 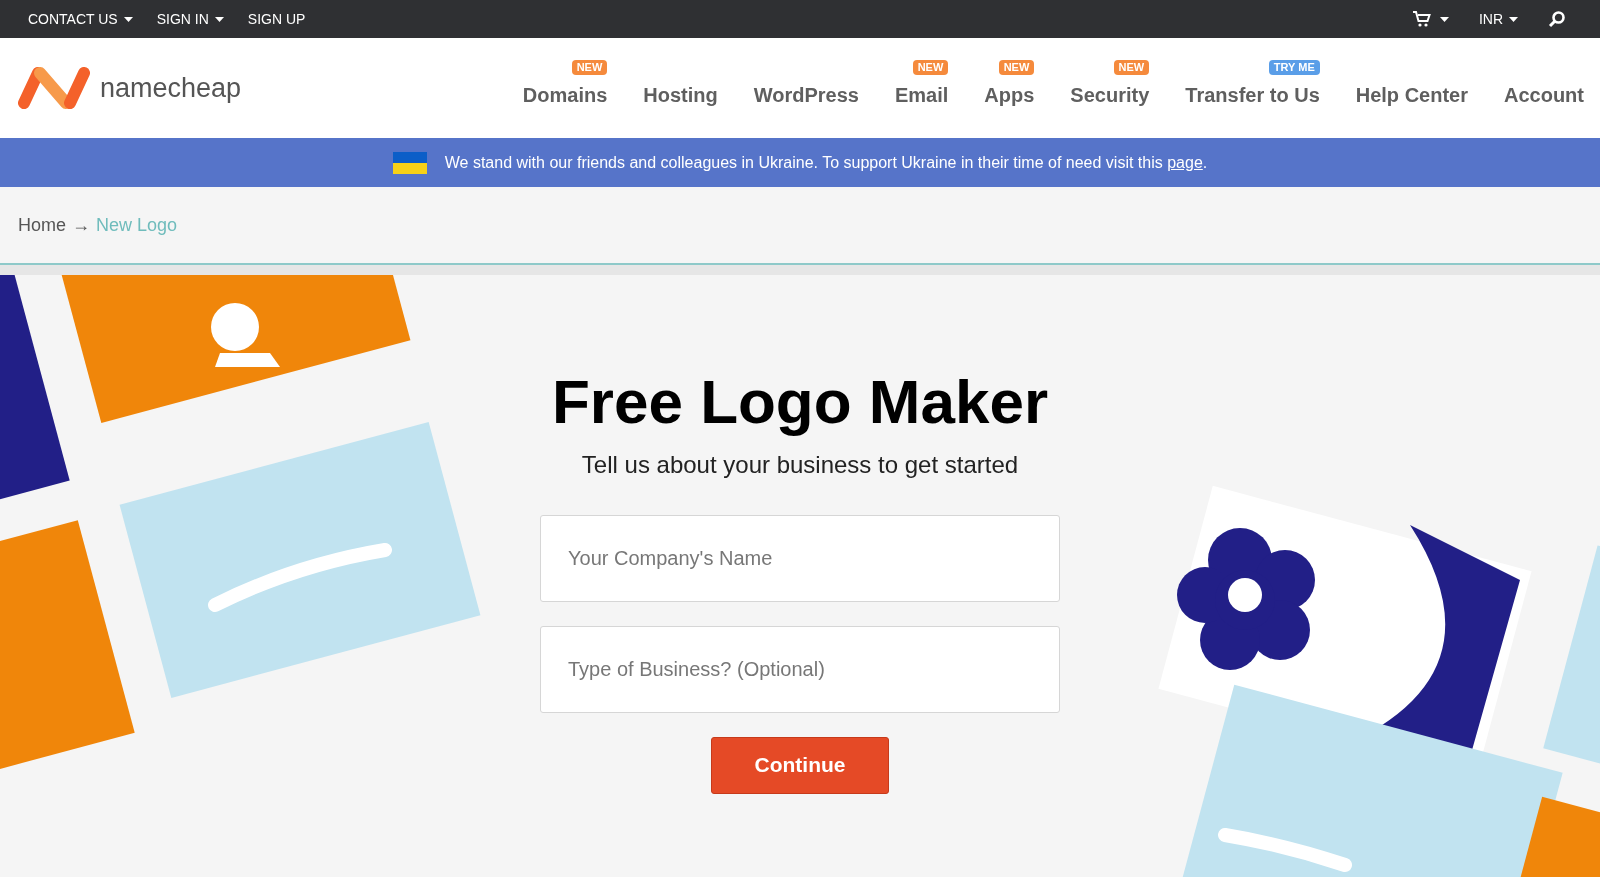 What do you see at coordinates (800, 669) in the screenshot?
I see `input-field: Type of Business? (Optional)` at bounding box center [800, 669].